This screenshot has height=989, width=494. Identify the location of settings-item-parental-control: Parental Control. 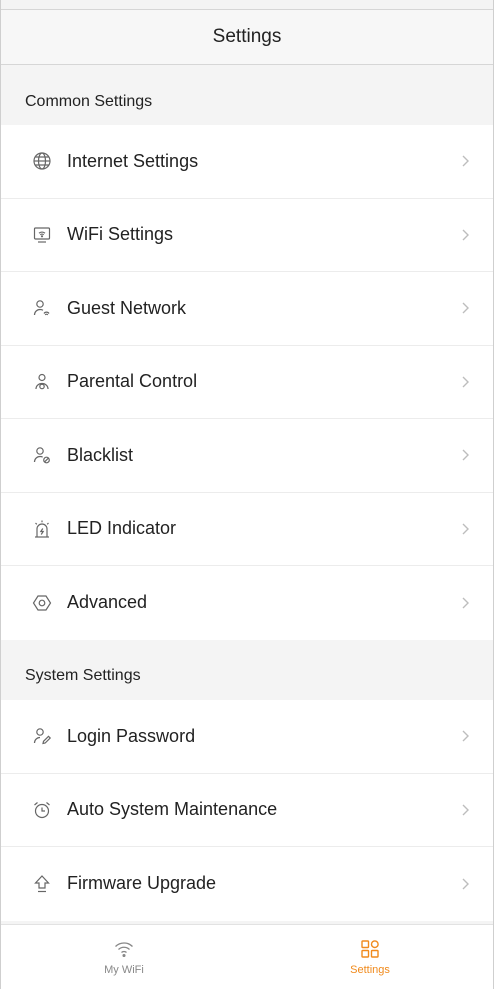
(247, 382).